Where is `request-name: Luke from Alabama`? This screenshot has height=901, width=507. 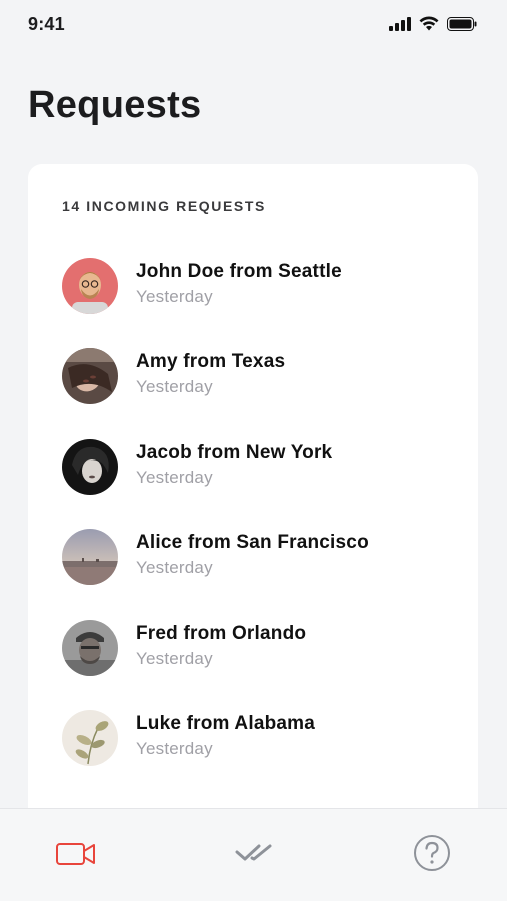
request-name: Luke from Alabama is located at coordinates (226, 723).